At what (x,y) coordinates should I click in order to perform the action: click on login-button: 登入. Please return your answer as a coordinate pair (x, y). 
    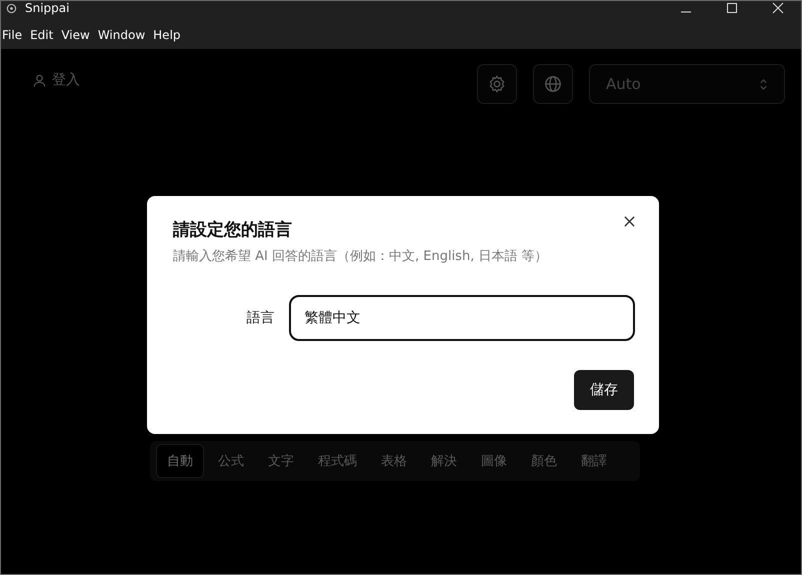
    Looking at the image, I should click on (56, 80).